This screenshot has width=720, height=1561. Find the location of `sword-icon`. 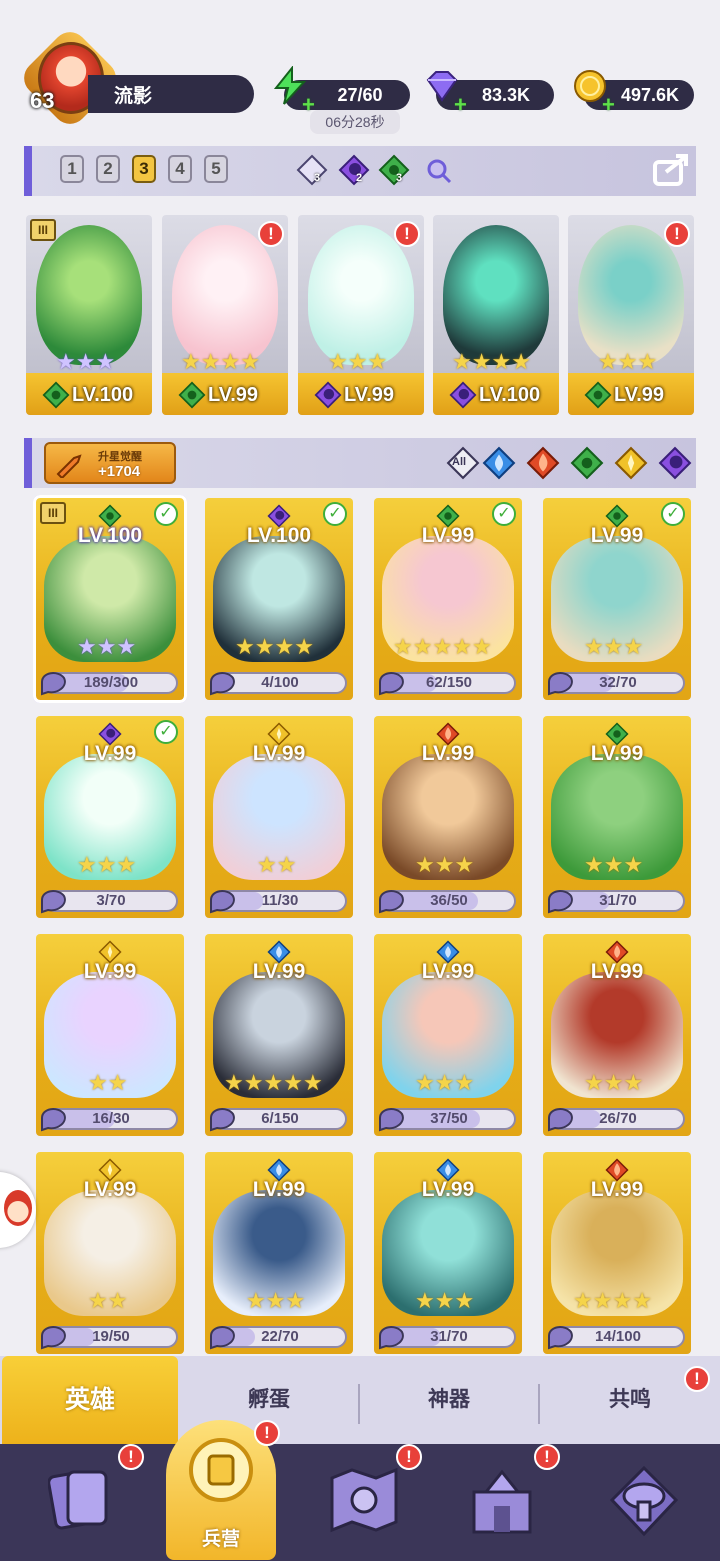

sword-icon is located at coordinates (69, 466).